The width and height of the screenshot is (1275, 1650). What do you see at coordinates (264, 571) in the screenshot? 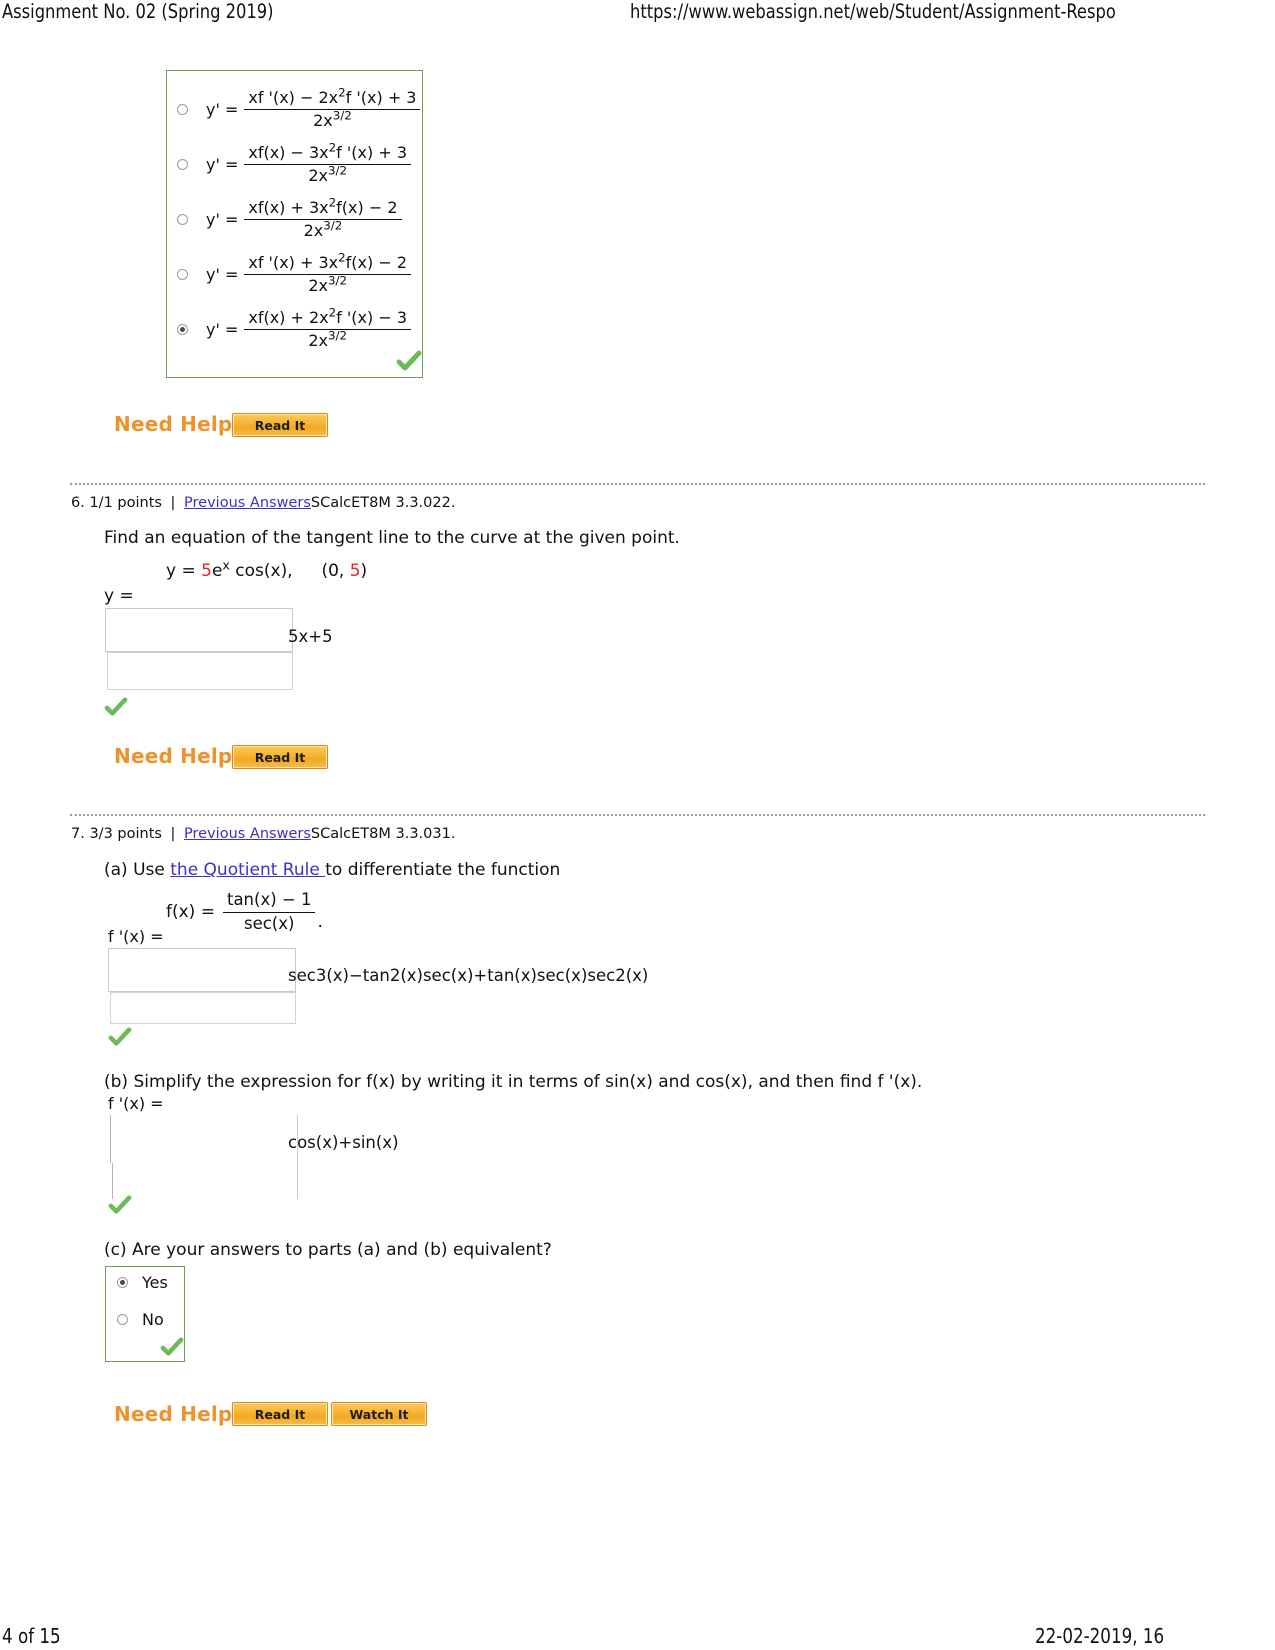
I see `equation-rest: cos(x),` at bounding box center [264, 571].